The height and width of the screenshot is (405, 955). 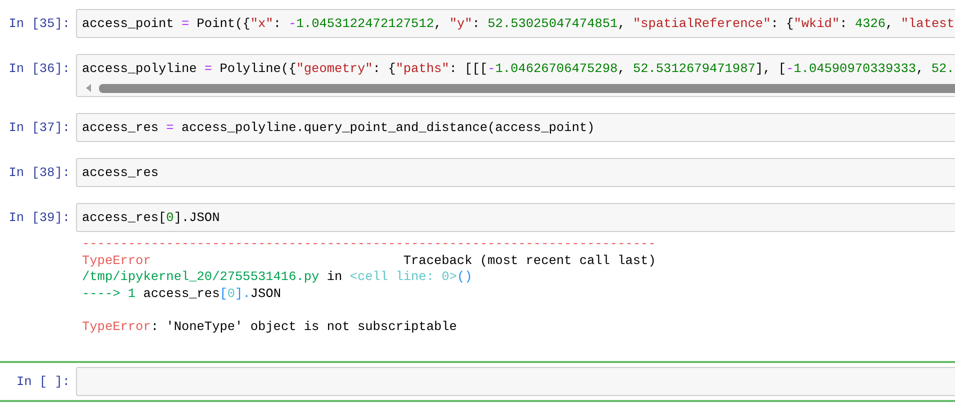 I want to click on code-input: access_polyline = Polyline({"geometry": {"paths": [[[-1.04626706475298, 52.5312679471987], [-1.04590970339333, 52., so click(x=515, y=75).